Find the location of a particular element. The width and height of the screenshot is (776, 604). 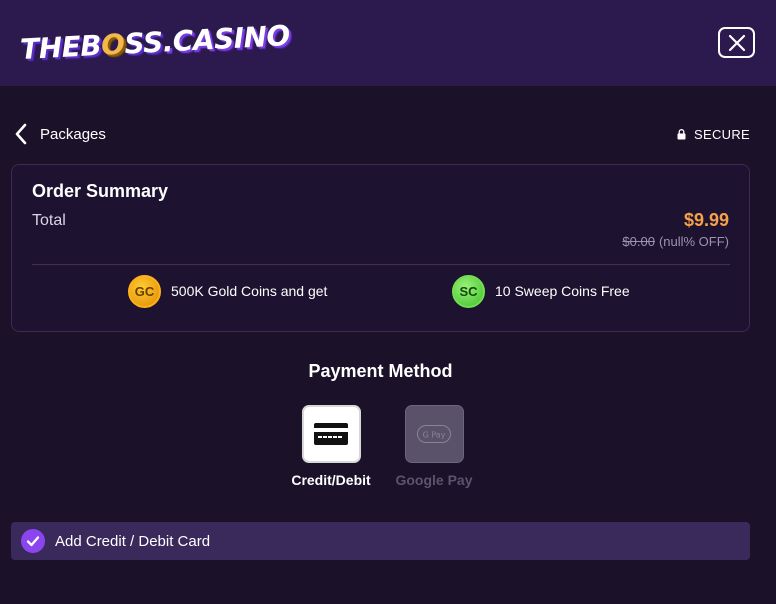

total-label: Total is located at coordinates (49, 220).